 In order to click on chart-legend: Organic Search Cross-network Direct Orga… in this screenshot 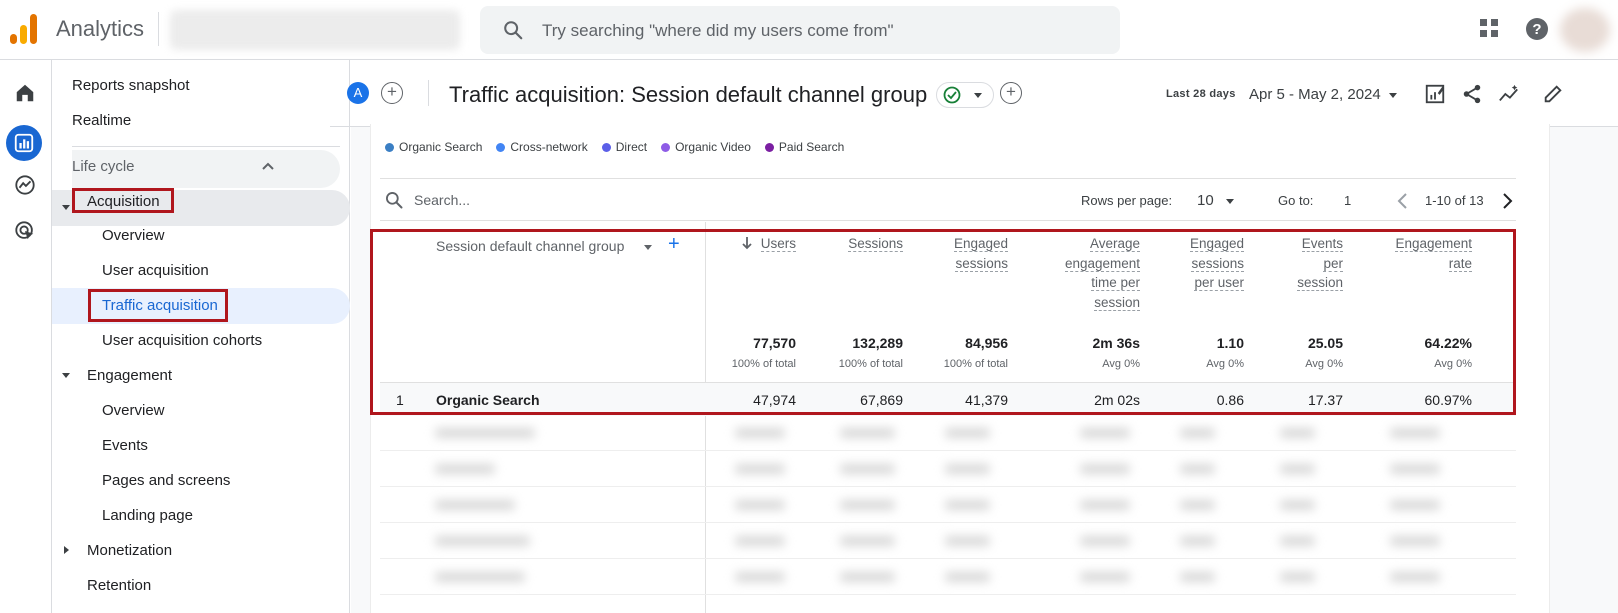, I will do `click(614, 147)`.